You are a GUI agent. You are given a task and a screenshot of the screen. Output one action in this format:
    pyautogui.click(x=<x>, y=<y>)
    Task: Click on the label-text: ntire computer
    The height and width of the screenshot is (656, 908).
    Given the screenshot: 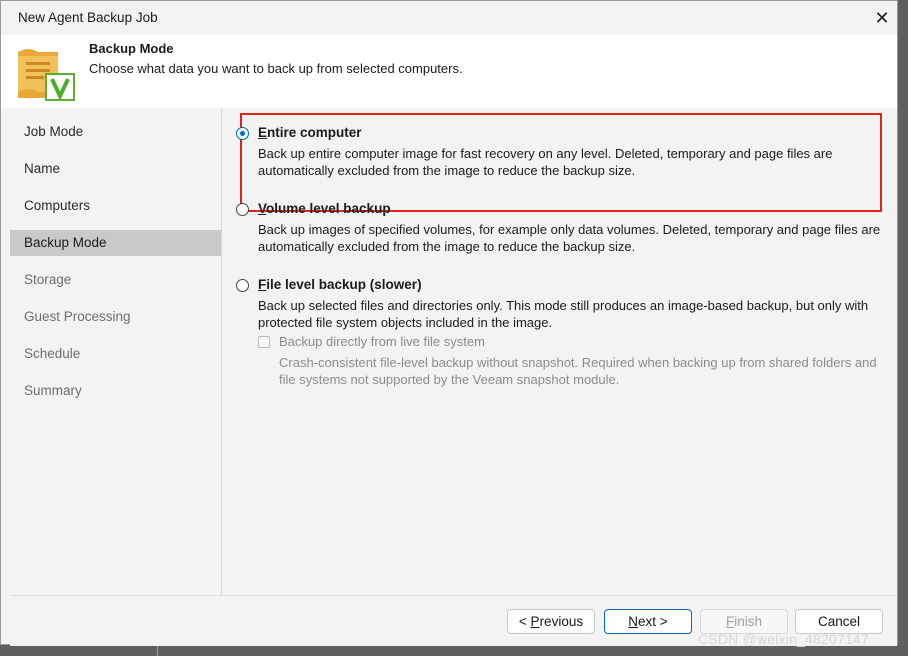 What is the action you would take?
    pyautogui.click(x=314, y=132)
    